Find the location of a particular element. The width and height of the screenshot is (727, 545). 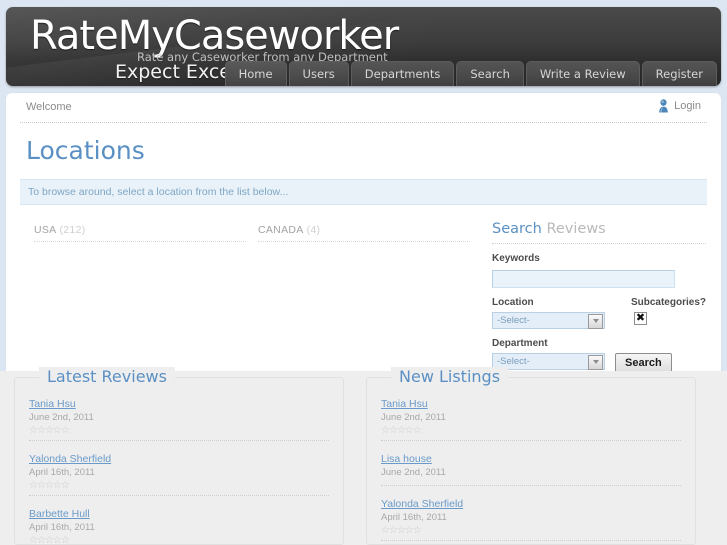

nav-item-search: Search is located at coordinates (490, 73).